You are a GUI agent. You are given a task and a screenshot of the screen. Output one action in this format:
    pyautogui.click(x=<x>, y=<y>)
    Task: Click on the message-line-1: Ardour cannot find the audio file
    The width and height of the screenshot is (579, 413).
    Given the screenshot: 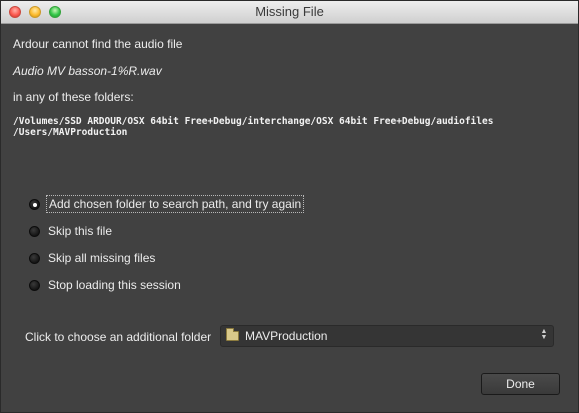 What is the action you would take?
    pyautogui.click(x=98, y=44)
    